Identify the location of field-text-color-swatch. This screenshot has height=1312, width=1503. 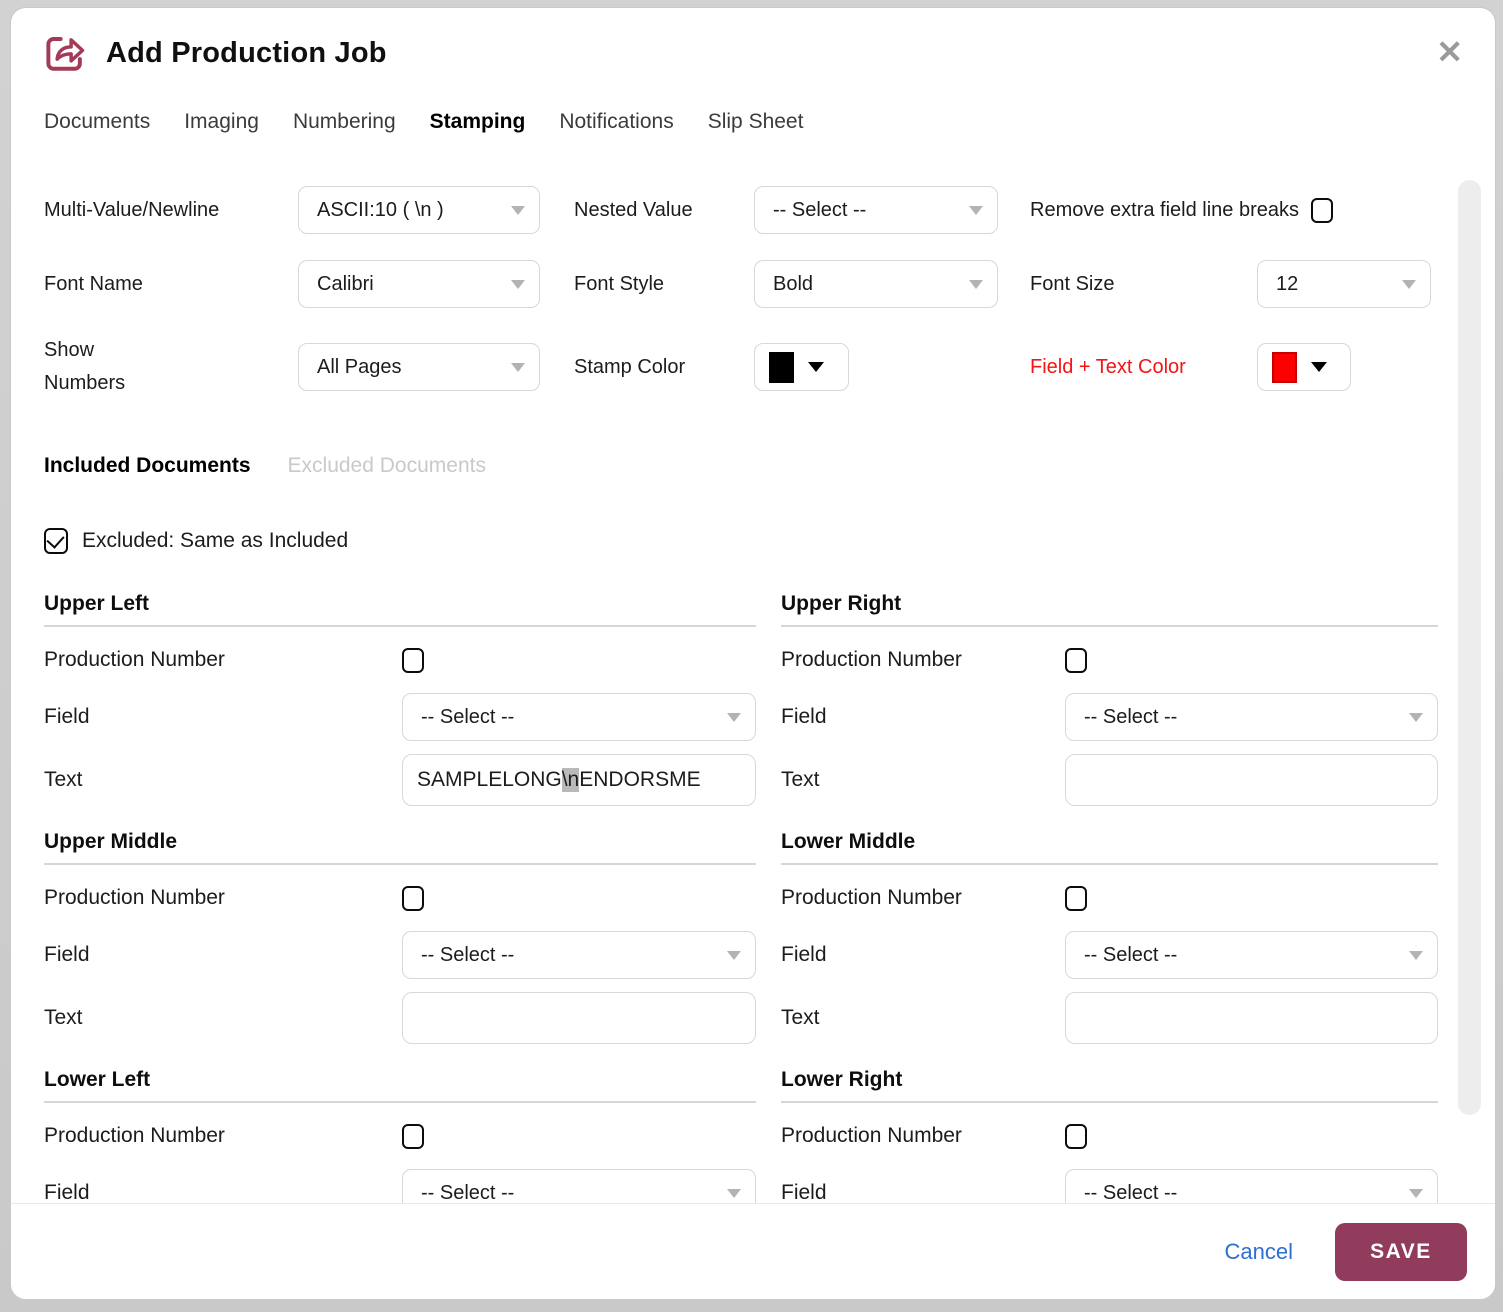
(1284, 367).